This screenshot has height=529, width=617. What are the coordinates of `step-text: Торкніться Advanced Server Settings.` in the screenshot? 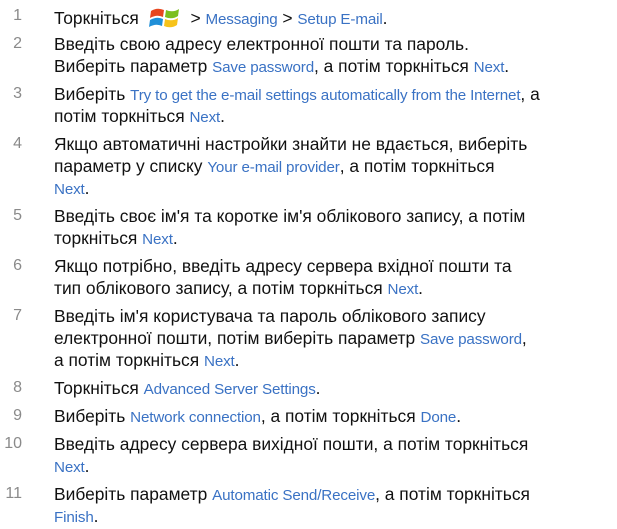 It's located at (334, 388).